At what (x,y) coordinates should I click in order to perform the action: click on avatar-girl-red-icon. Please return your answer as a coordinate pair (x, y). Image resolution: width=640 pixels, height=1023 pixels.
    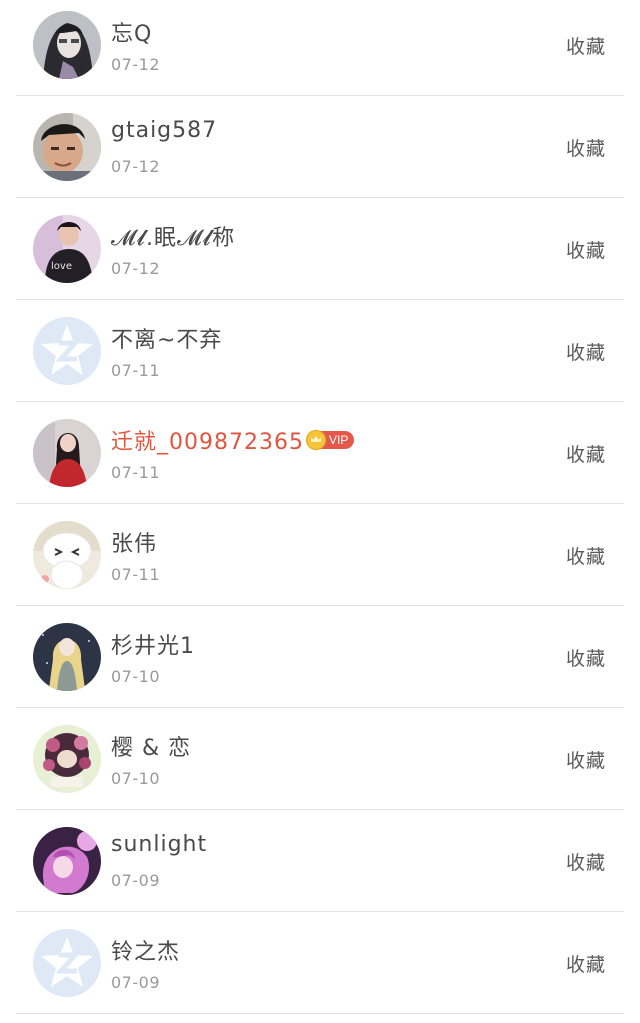
    Looking at the image, I should click on (67, 453).